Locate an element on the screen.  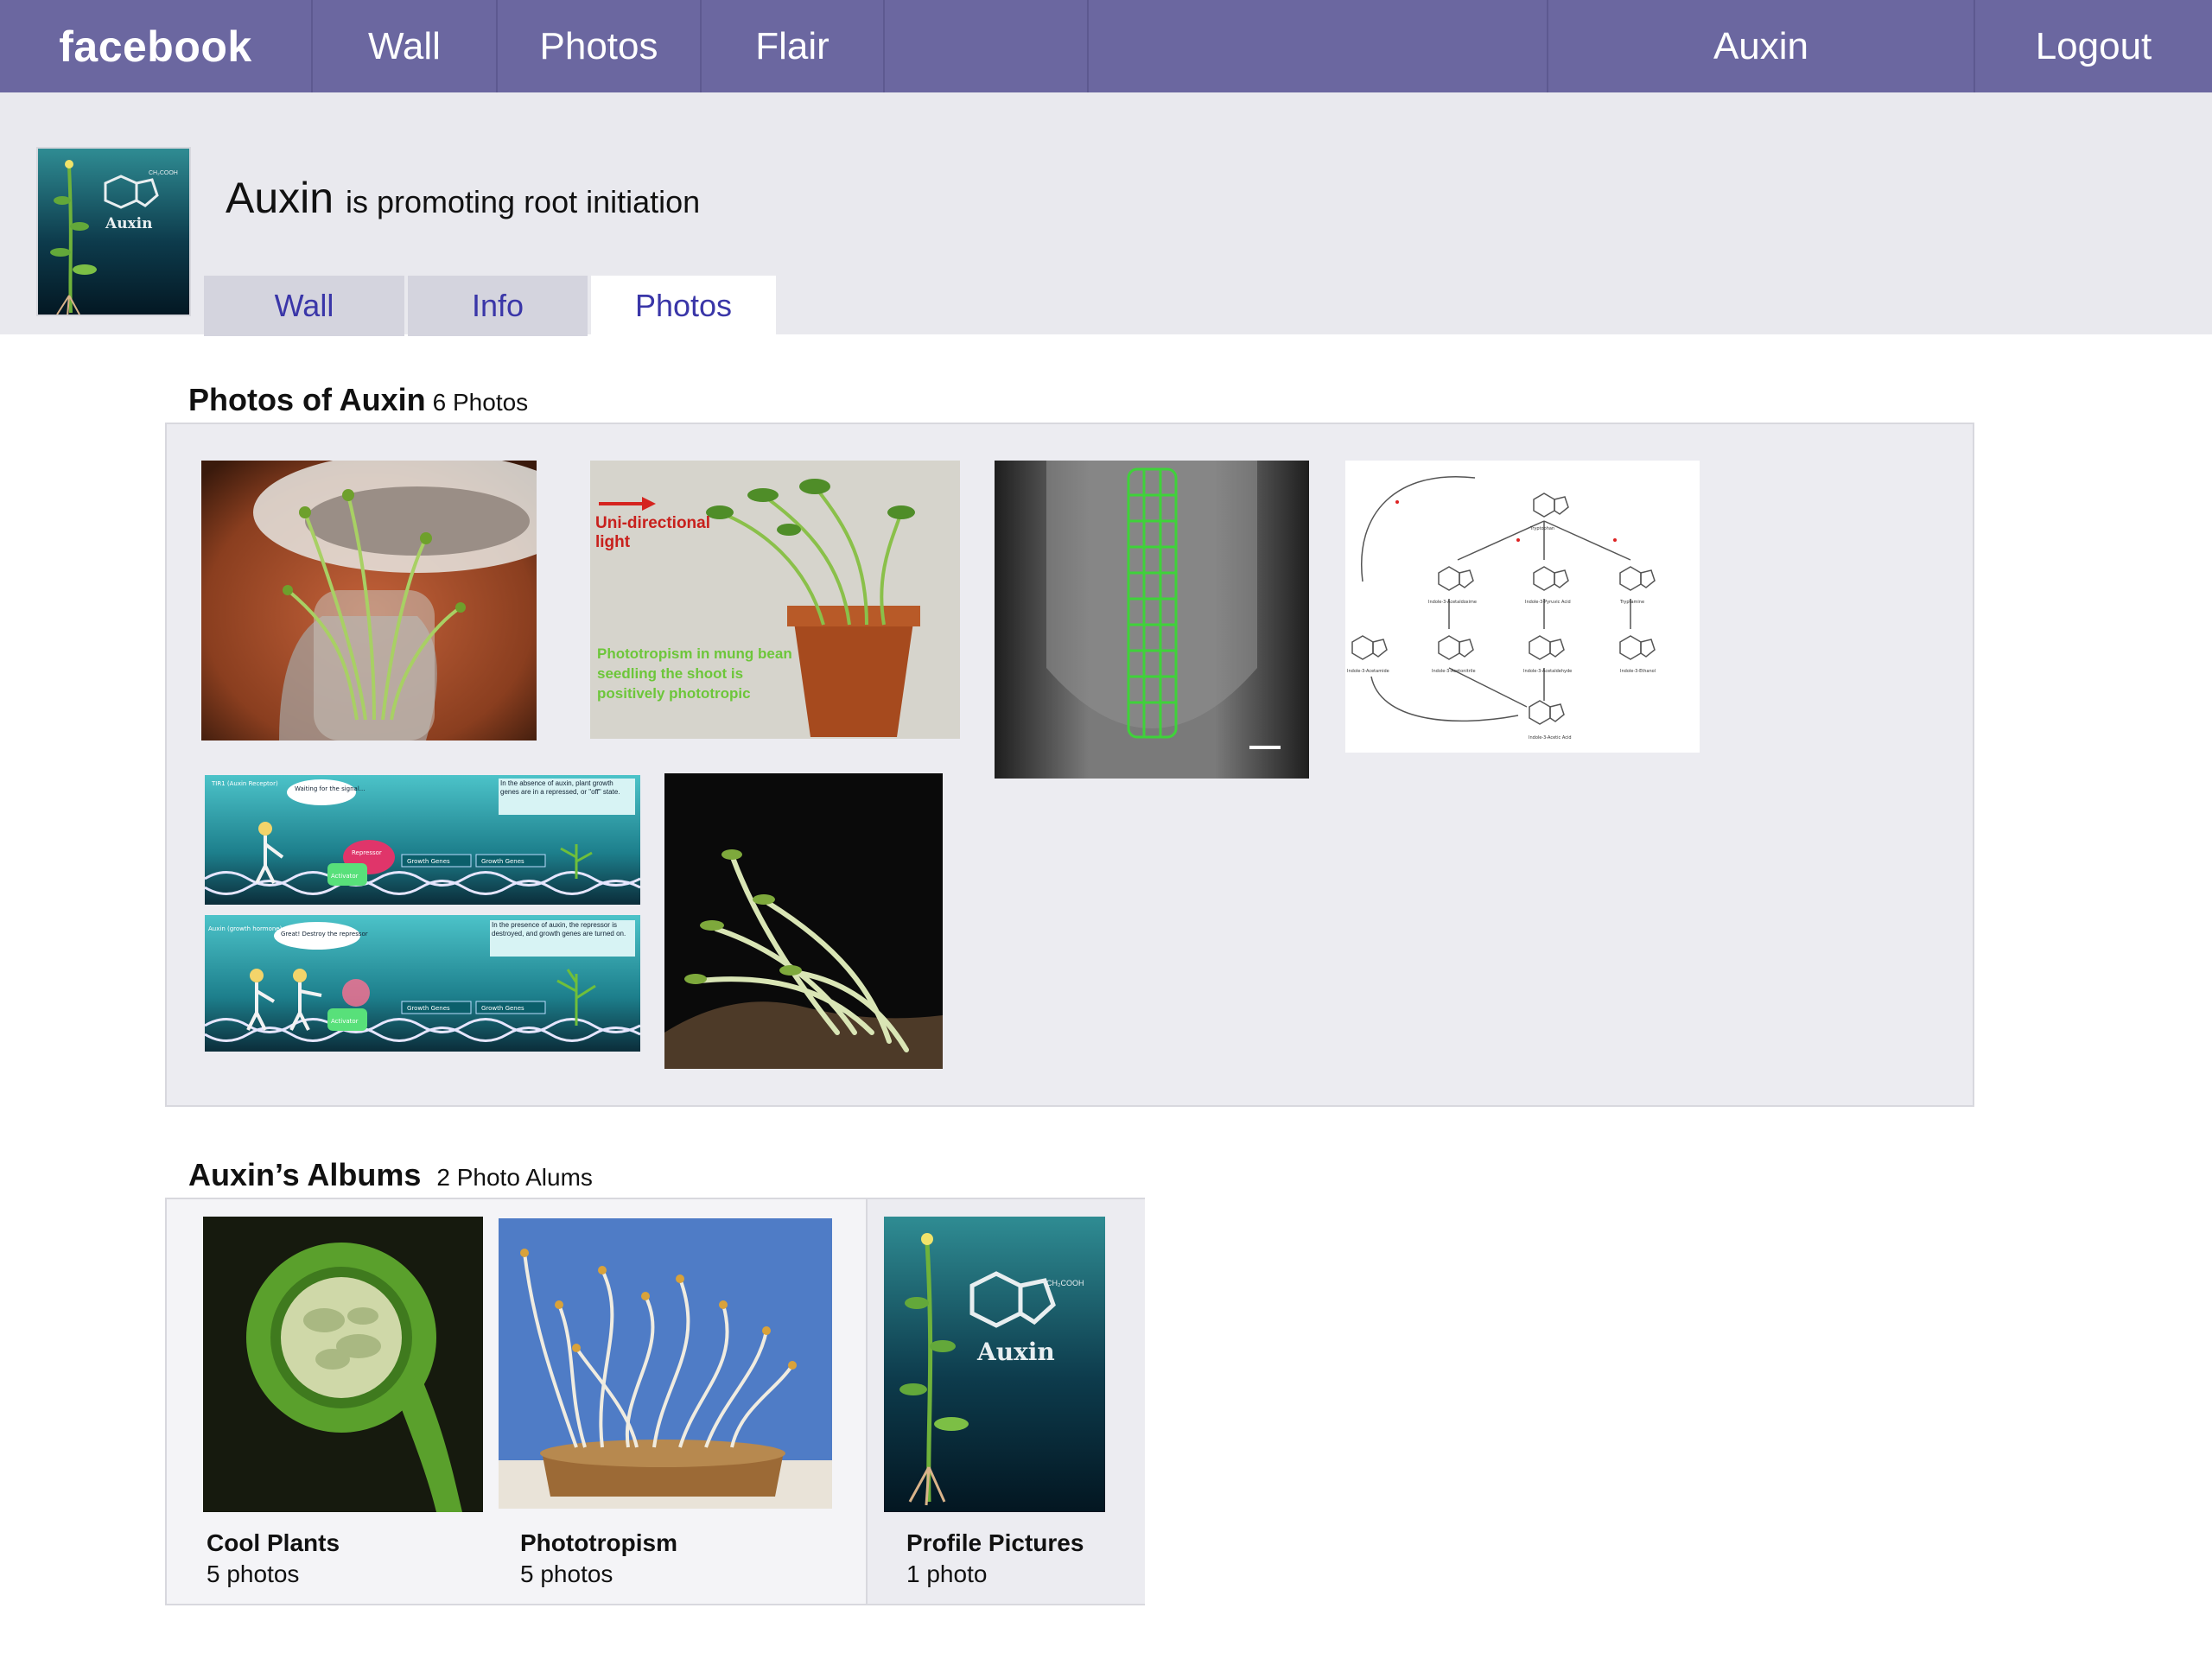
albums-section-title: Auxin’s Albums 2 Photo Alums is located at coordinates (390, 1175).